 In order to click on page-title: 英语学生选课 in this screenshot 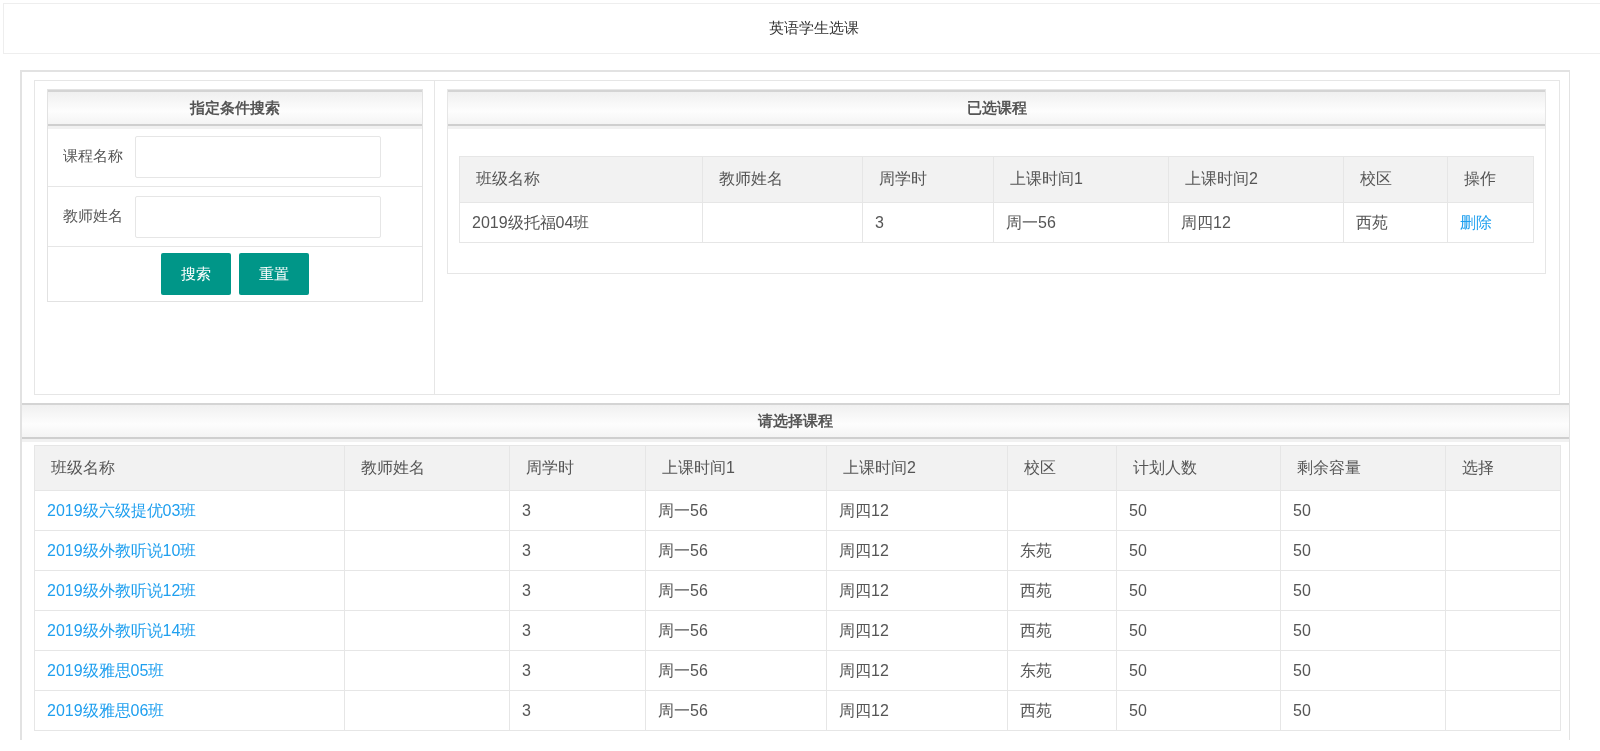, I will do `click(813, 28)`.